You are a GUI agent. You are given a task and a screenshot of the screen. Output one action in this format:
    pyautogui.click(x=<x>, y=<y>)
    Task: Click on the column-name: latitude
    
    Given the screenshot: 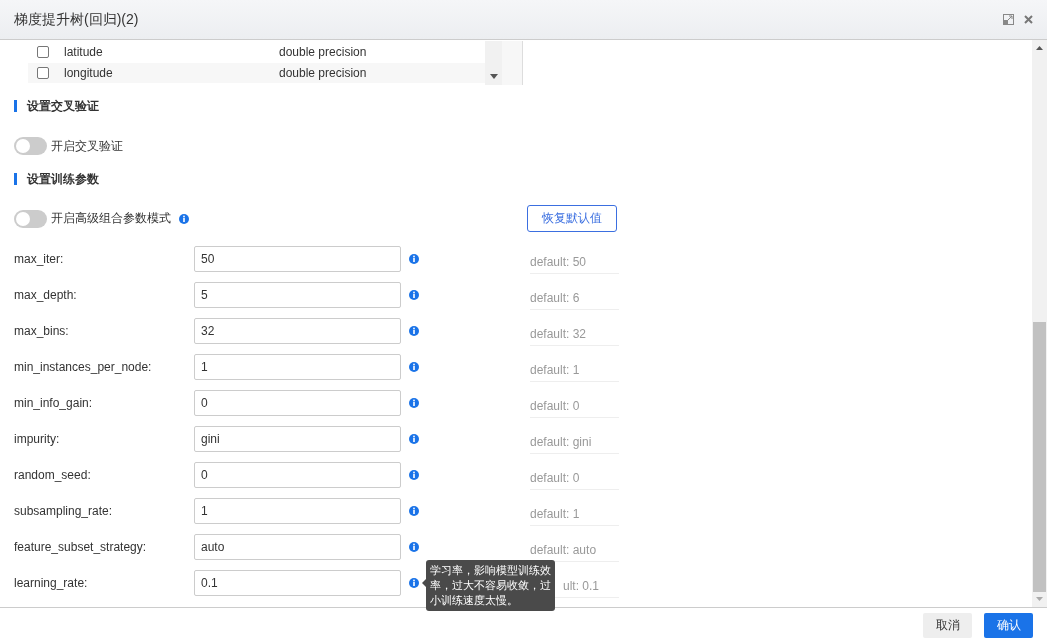 What is the action you would take?
    pyautogui.click(x=84, y=52)
    